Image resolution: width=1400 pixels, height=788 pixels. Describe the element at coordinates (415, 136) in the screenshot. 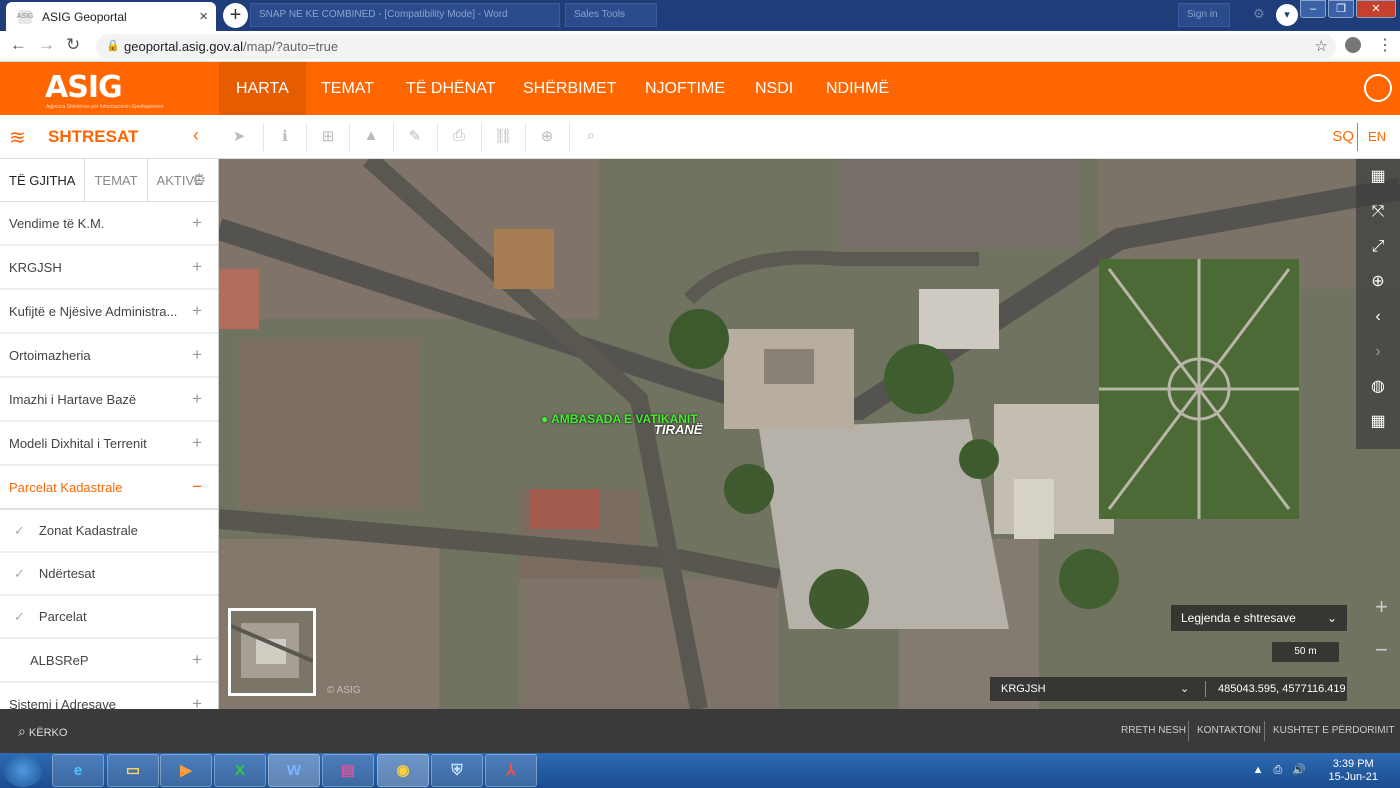

I see `draw-edit-icon: ✎` at that location.